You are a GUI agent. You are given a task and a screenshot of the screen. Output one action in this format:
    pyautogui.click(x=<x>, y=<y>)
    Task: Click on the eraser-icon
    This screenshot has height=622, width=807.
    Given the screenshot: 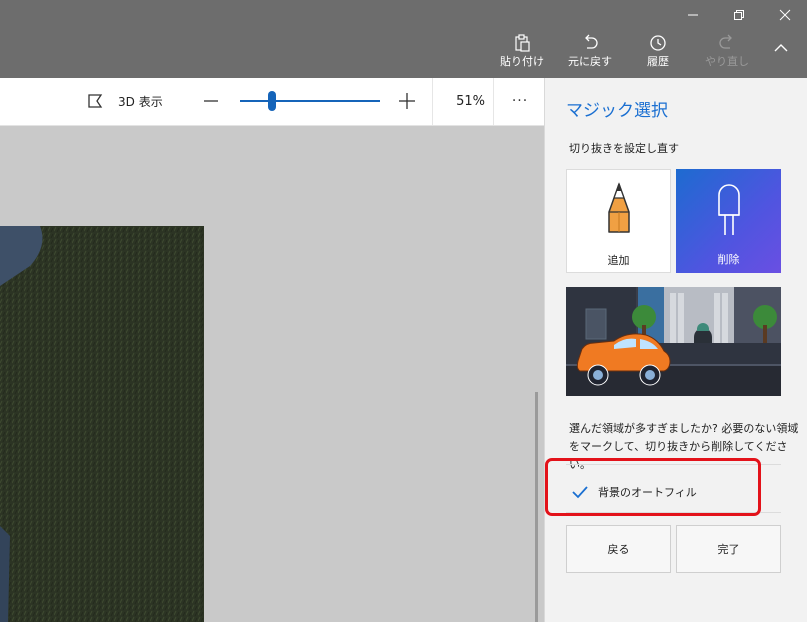 What is the action you would take?
    pyautogui.click(x=728, y=209)
    